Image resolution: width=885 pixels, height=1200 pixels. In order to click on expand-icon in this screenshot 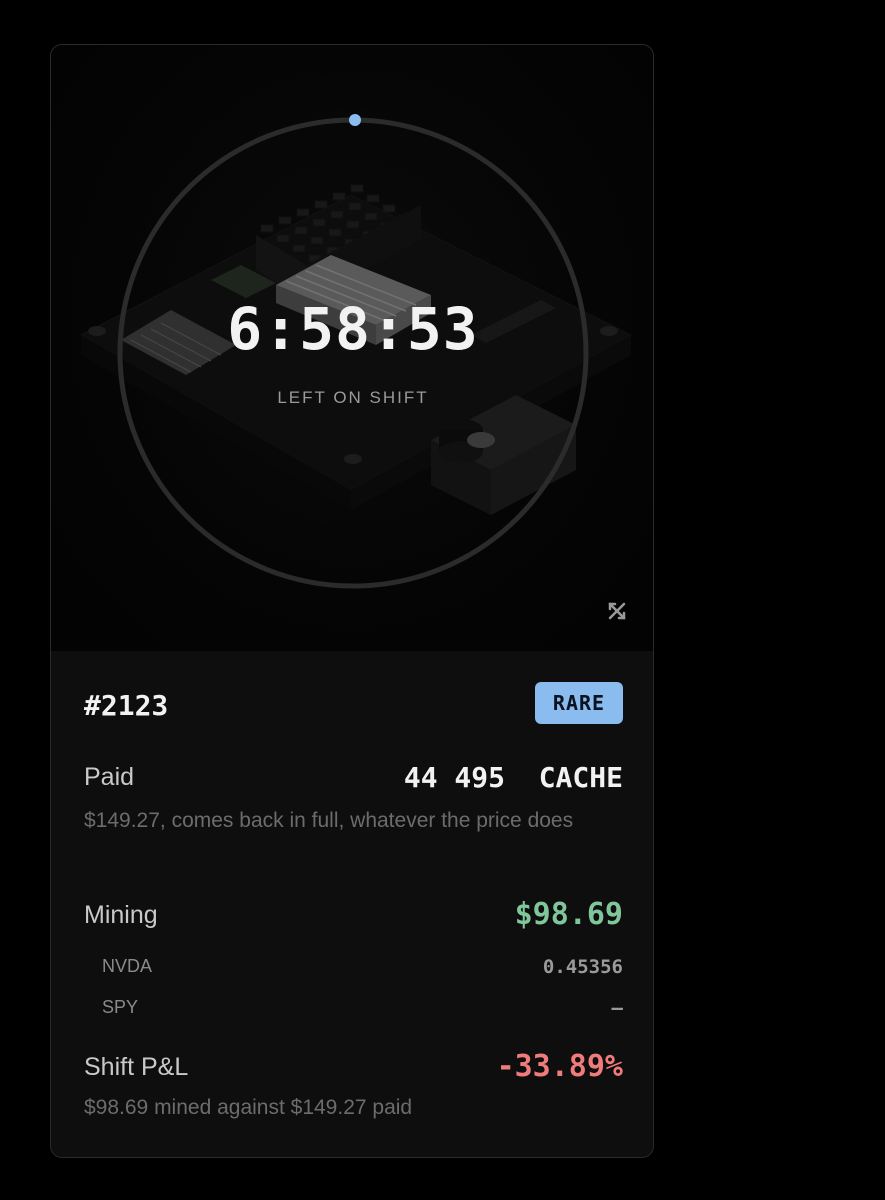, I will do `click(617, 611)`.